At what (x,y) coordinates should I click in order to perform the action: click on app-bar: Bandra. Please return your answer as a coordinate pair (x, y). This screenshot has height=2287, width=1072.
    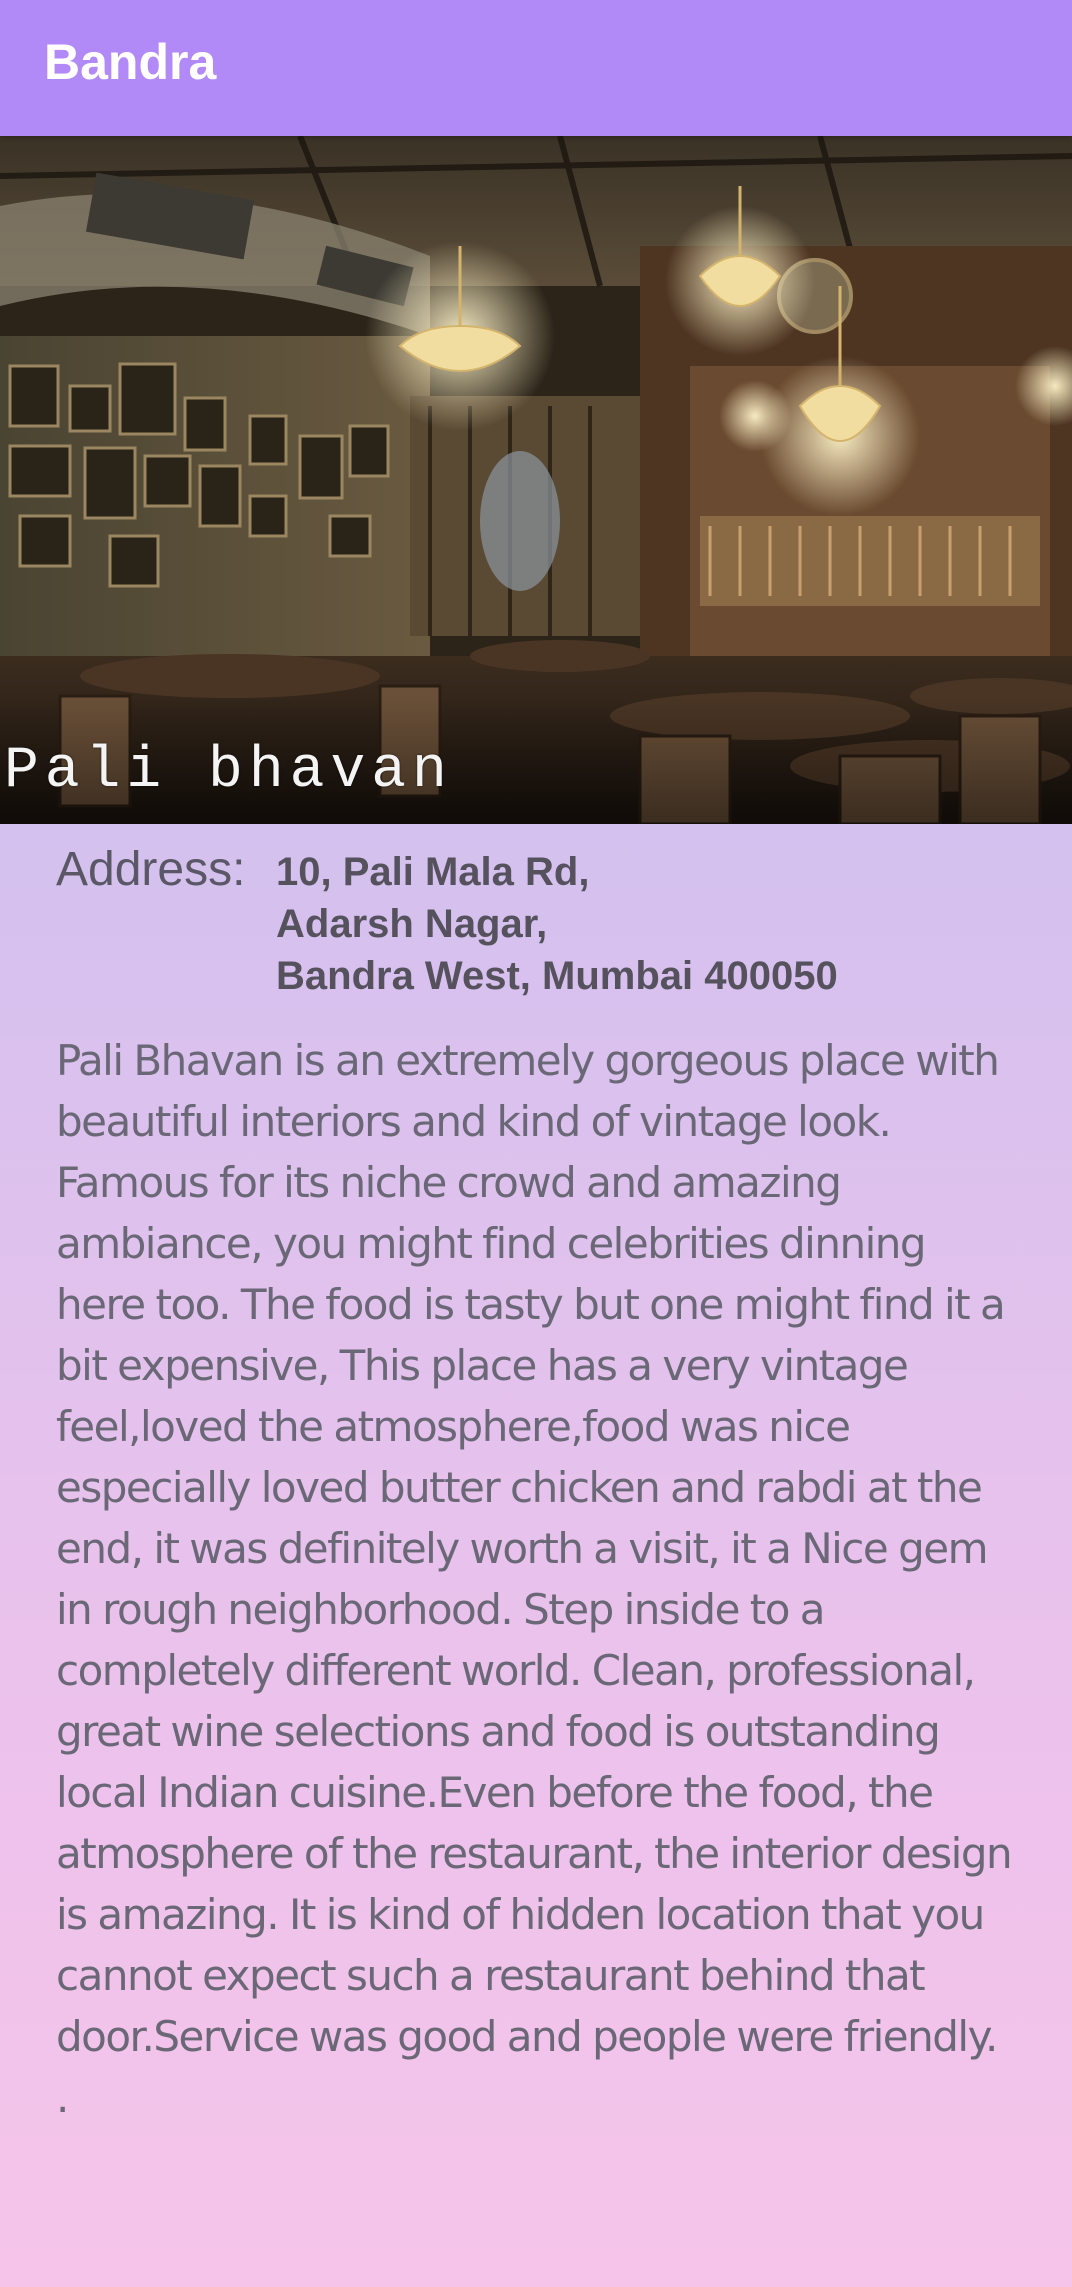
    Looking at the image, I should click on (536, 68).